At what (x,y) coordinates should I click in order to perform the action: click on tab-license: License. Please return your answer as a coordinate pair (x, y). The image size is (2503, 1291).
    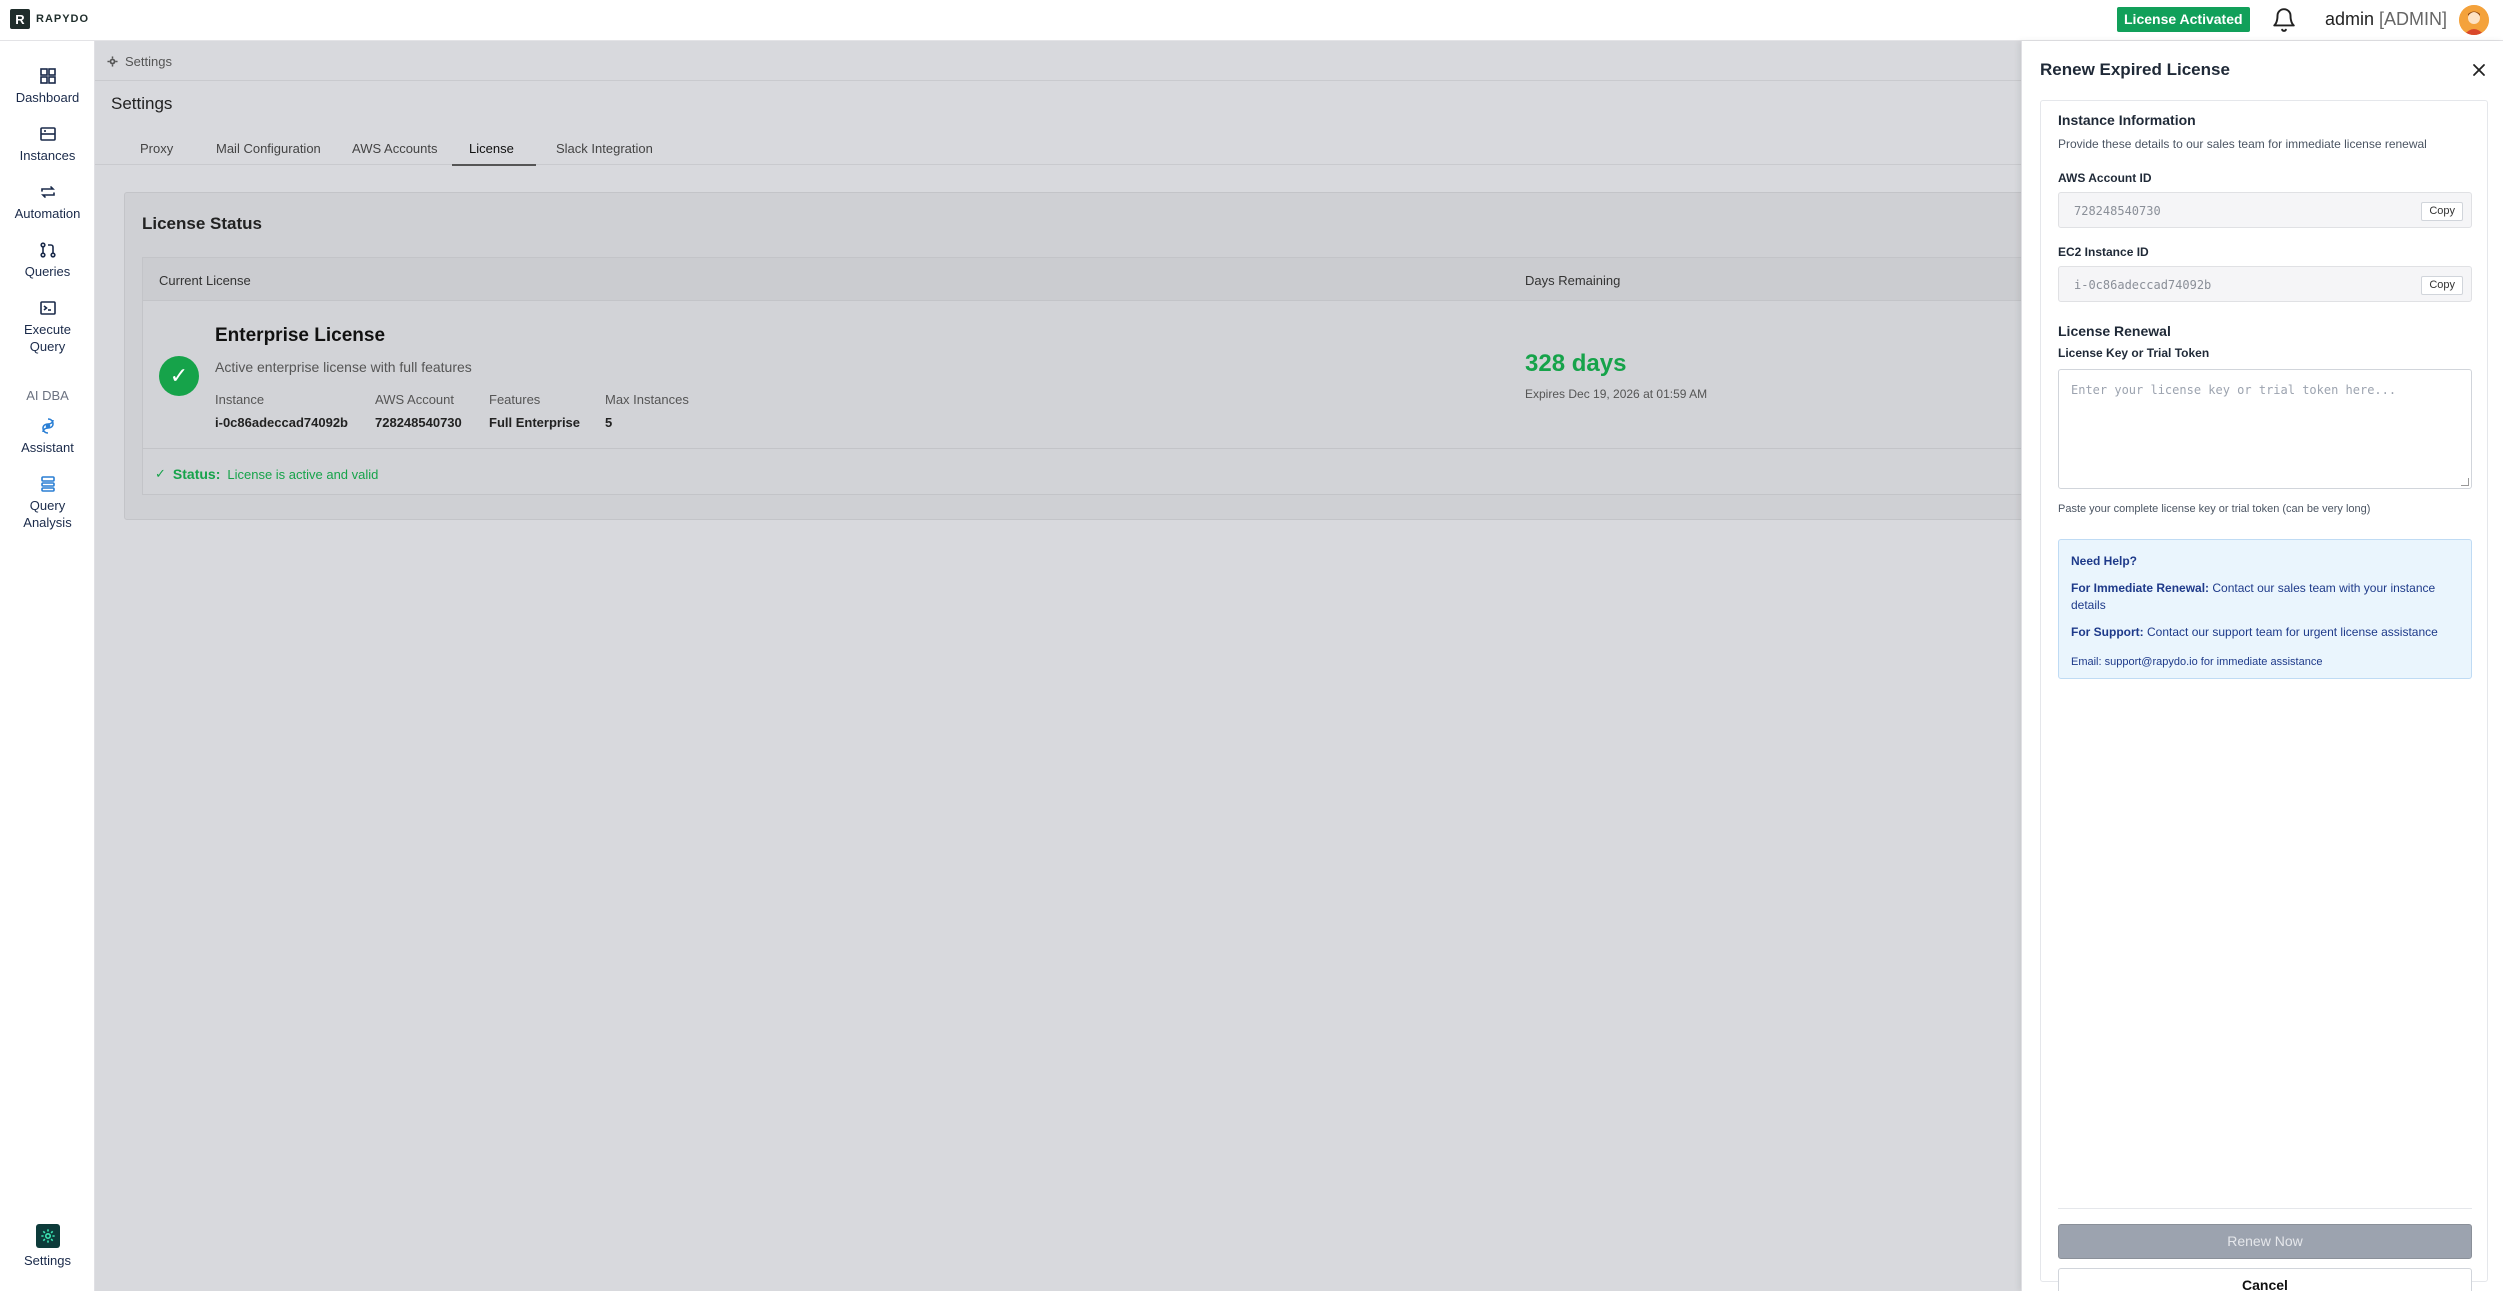
    Looking at the image, I should click on (494, 153).